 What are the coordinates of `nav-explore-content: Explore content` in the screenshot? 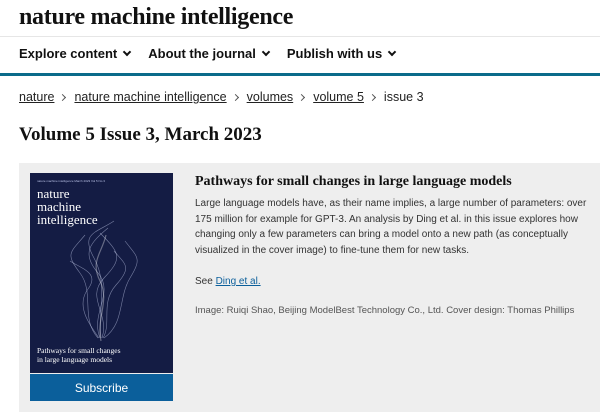 It's located at (75, 53).